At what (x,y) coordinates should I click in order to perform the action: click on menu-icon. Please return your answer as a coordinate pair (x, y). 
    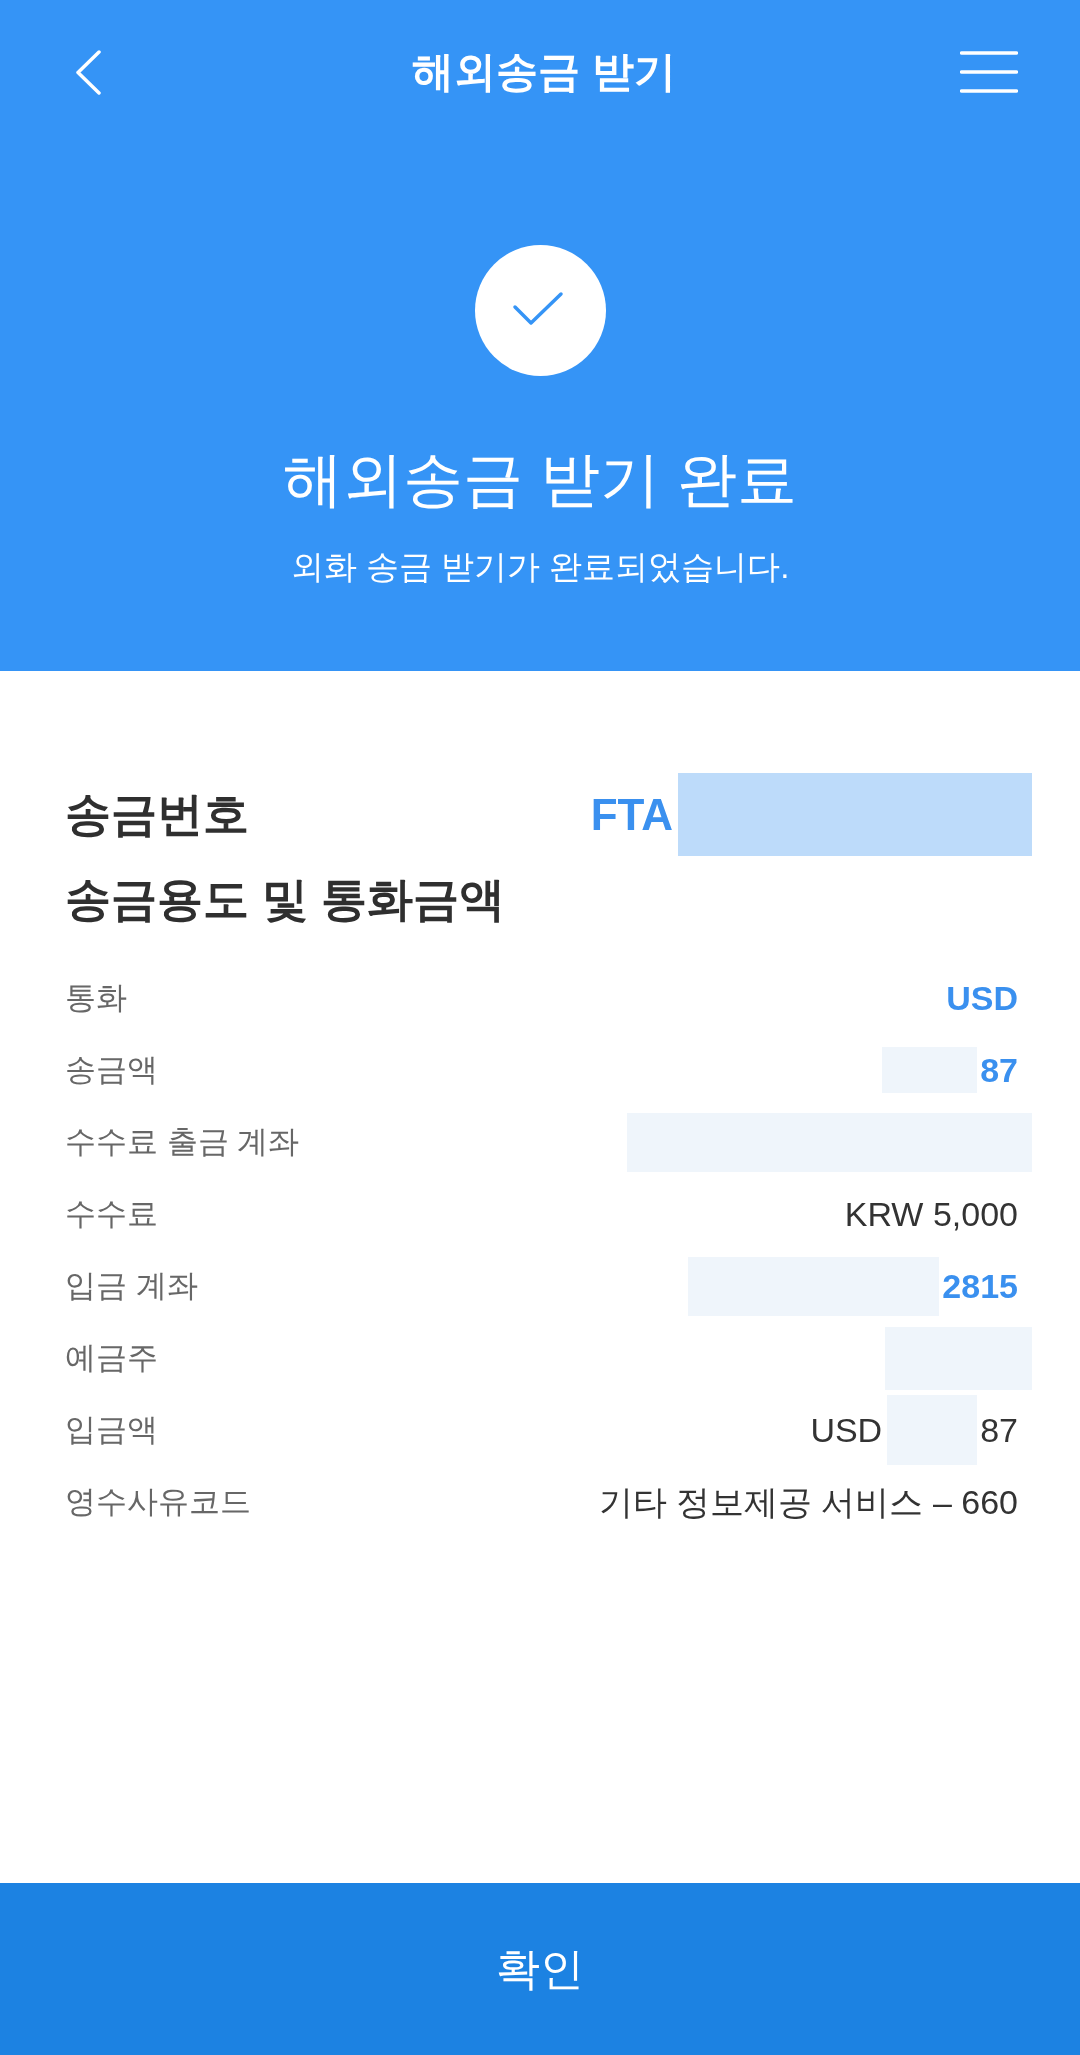
    Looking at the image, I should click on (989, 72).